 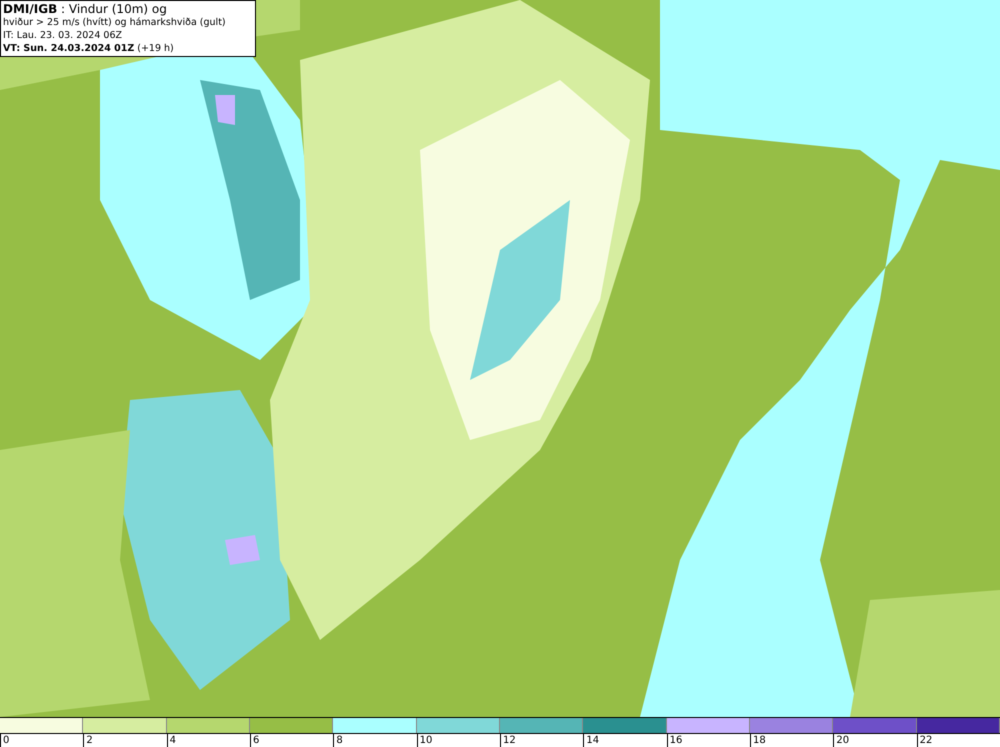 What do you see at coordinates (426, 740) in the screenshot?
I see `legend-tick-label: 10` at bounding box center [426, 740].